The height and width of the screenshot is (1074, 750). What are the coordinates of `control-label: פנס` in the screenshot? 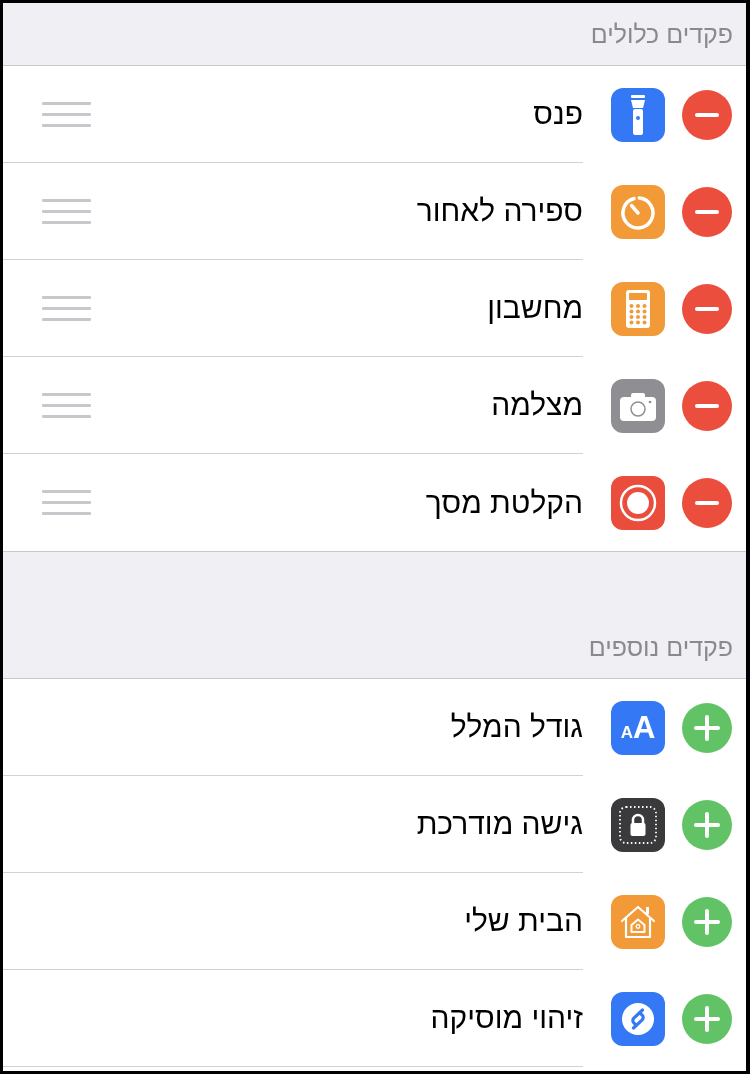 It's located at (558, 114).